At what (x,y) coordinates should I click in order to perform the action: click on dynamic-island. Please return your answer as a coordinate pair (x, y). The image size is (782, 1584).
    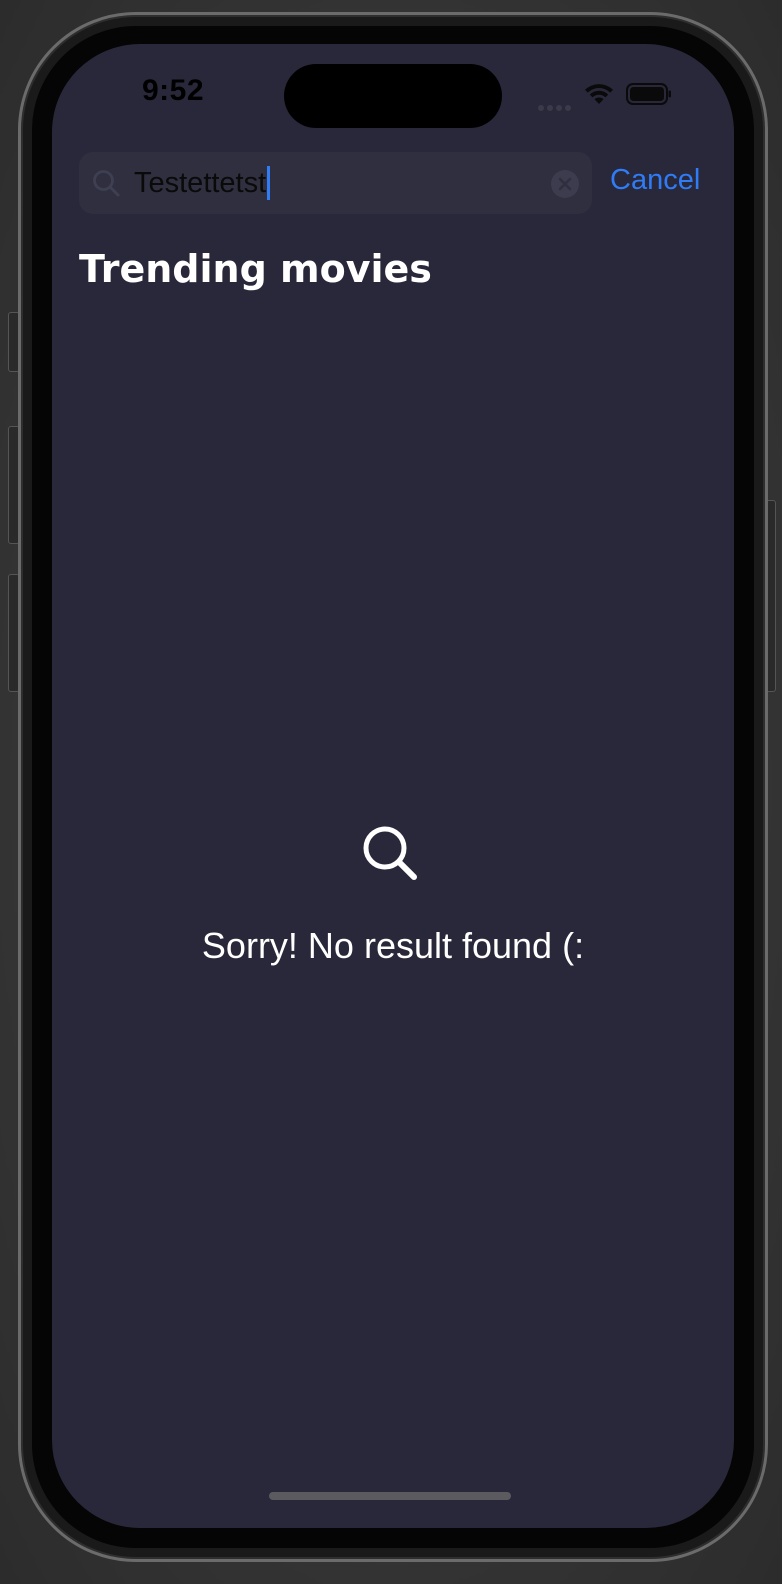
    Looking at the image, I should click on (393, 96).